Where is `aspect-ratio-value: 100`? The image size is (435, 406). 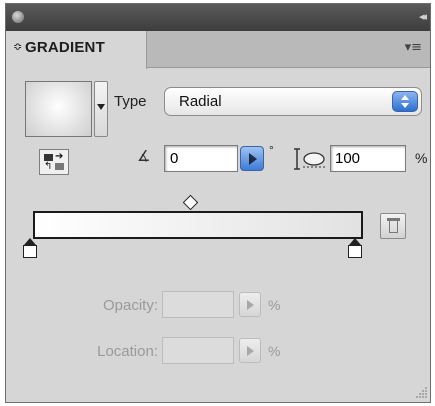
aspect-ratio-value: 100 is located at coordinates (348, 158).